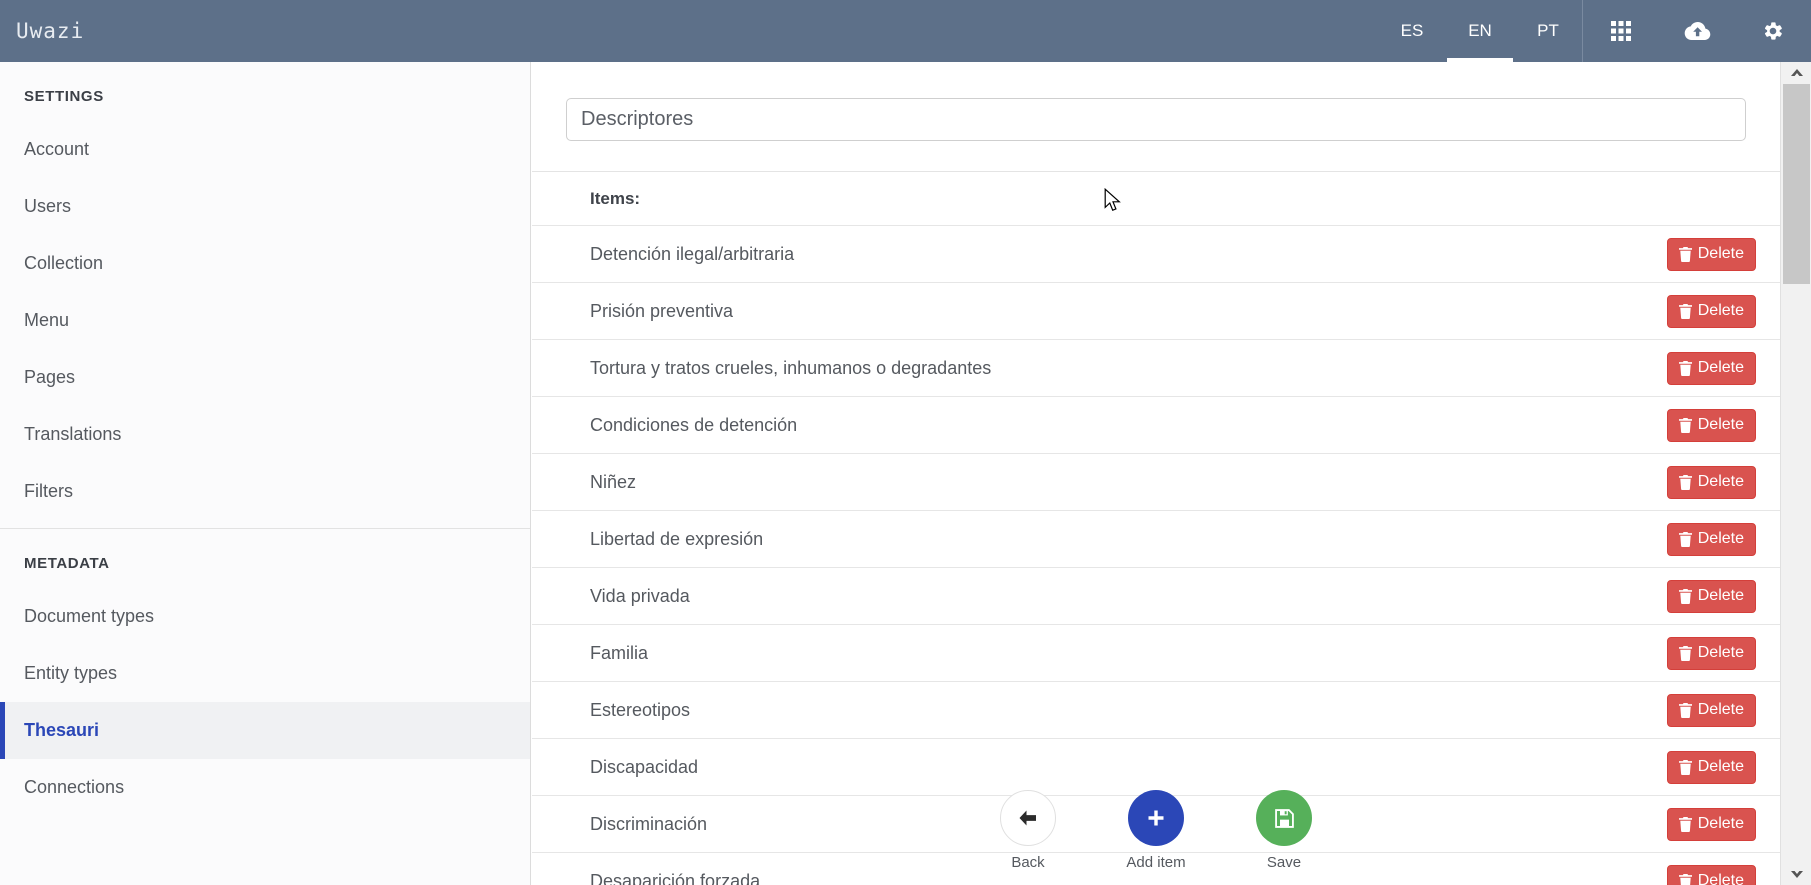 This screenshot has height=885, width=1811. What do you see at coordinates (613, 481) in the screenshot?
I see `thesaurus-item-label: Niñez` at bounding box center [613, 481].